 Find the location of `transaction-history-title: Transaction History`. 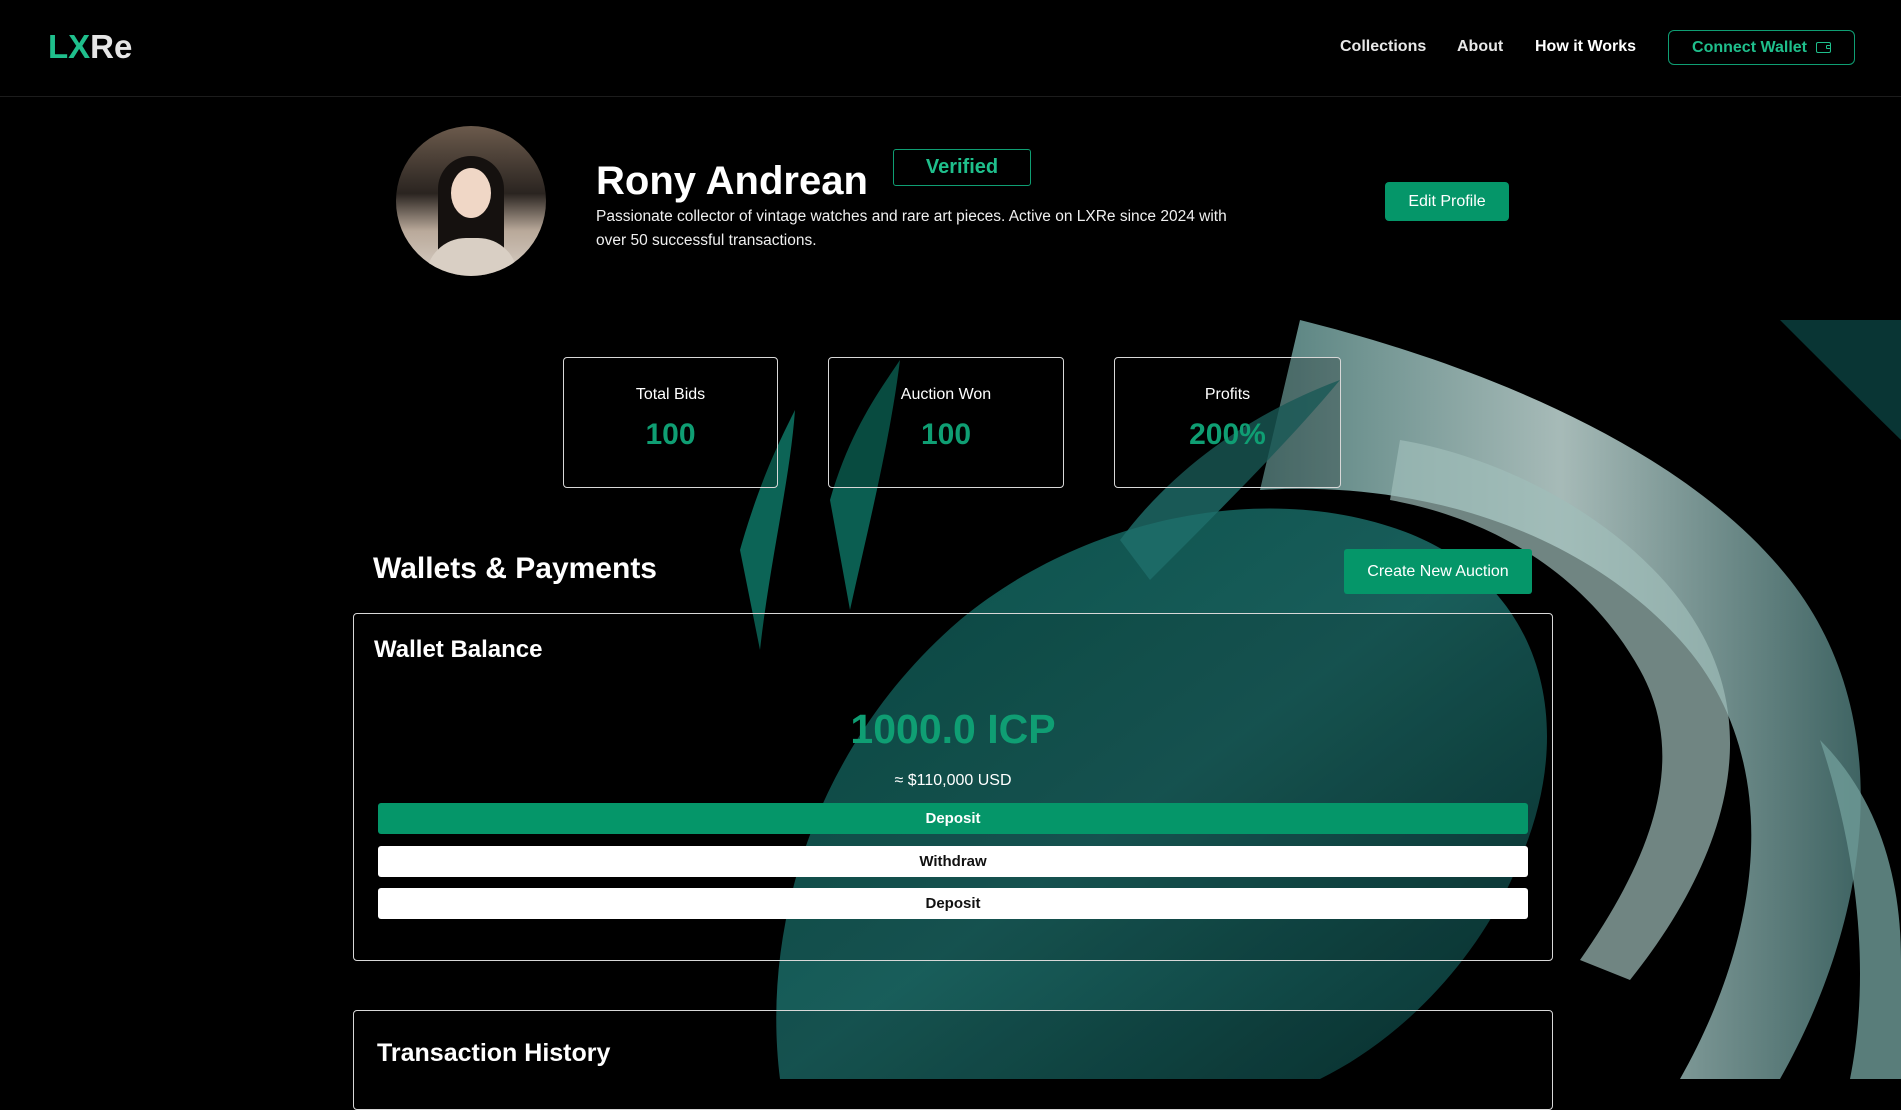

transaction-history-title: Transaction History is located at coordinates (494, 1053).